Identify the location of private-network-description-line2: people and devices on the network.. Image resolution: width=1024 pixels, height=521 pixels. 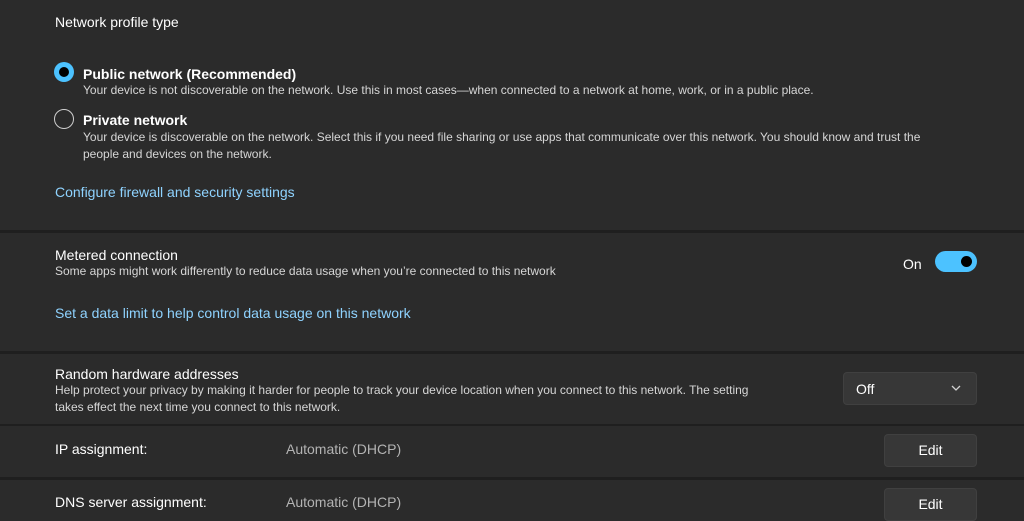
(177, 154).